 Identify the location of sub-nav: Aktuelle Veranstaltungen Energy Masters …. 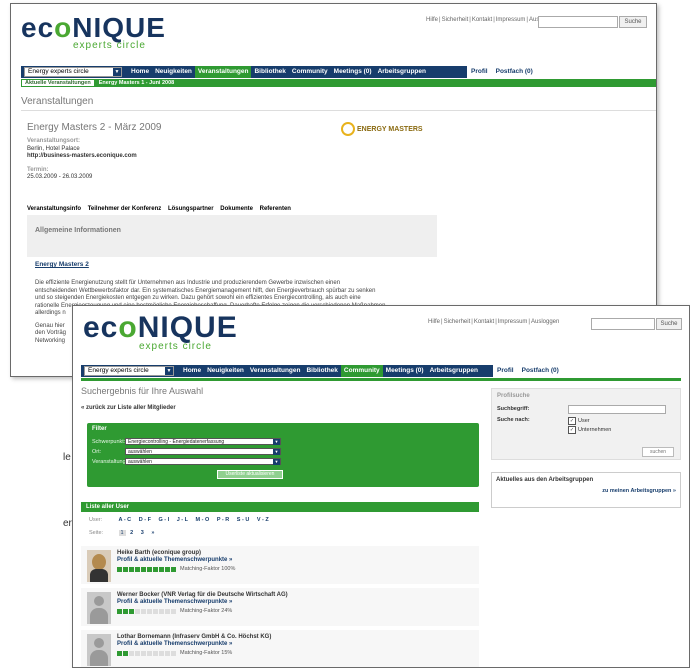
(338, 83).